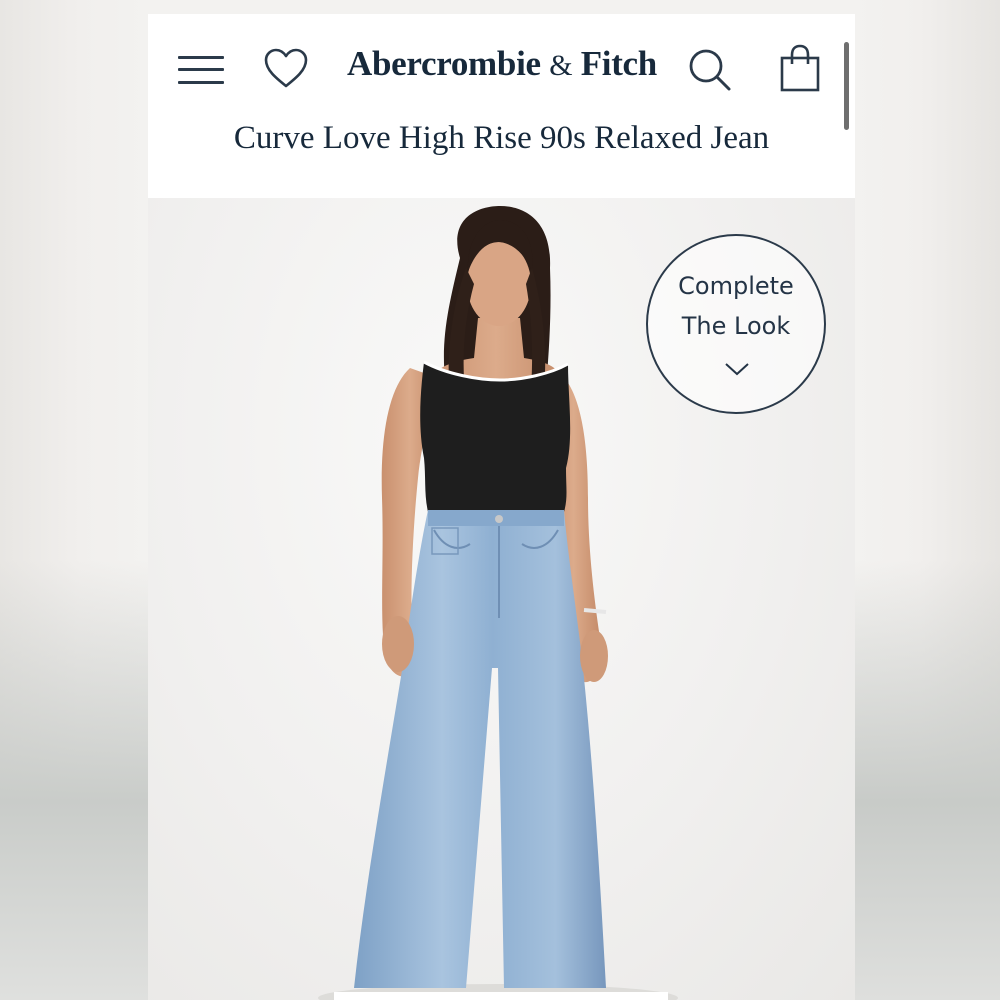  What do you see at coordinates (444, 63) in the screenshot?
I see `brand-logo-main: Abercrombie` at bounding box center [444, 63].